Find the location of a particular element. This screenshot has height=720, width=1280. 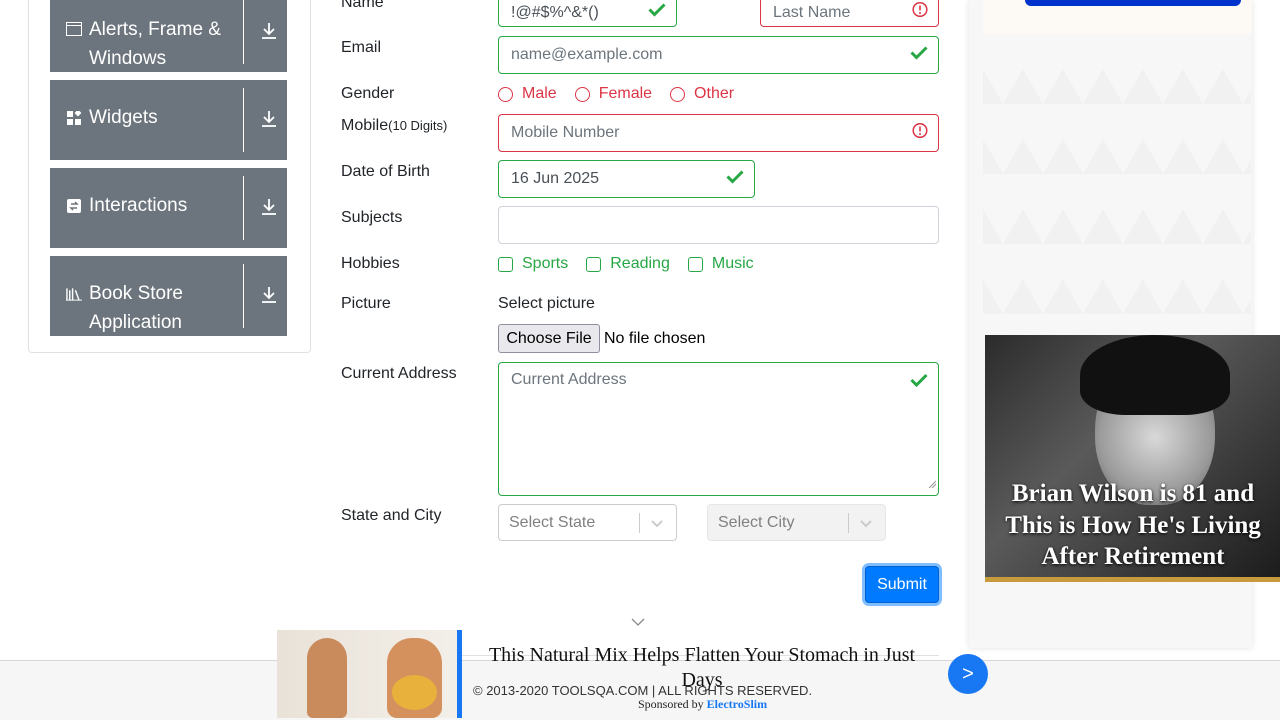

email-input: name@example.com is located at coordinates (718, 55).